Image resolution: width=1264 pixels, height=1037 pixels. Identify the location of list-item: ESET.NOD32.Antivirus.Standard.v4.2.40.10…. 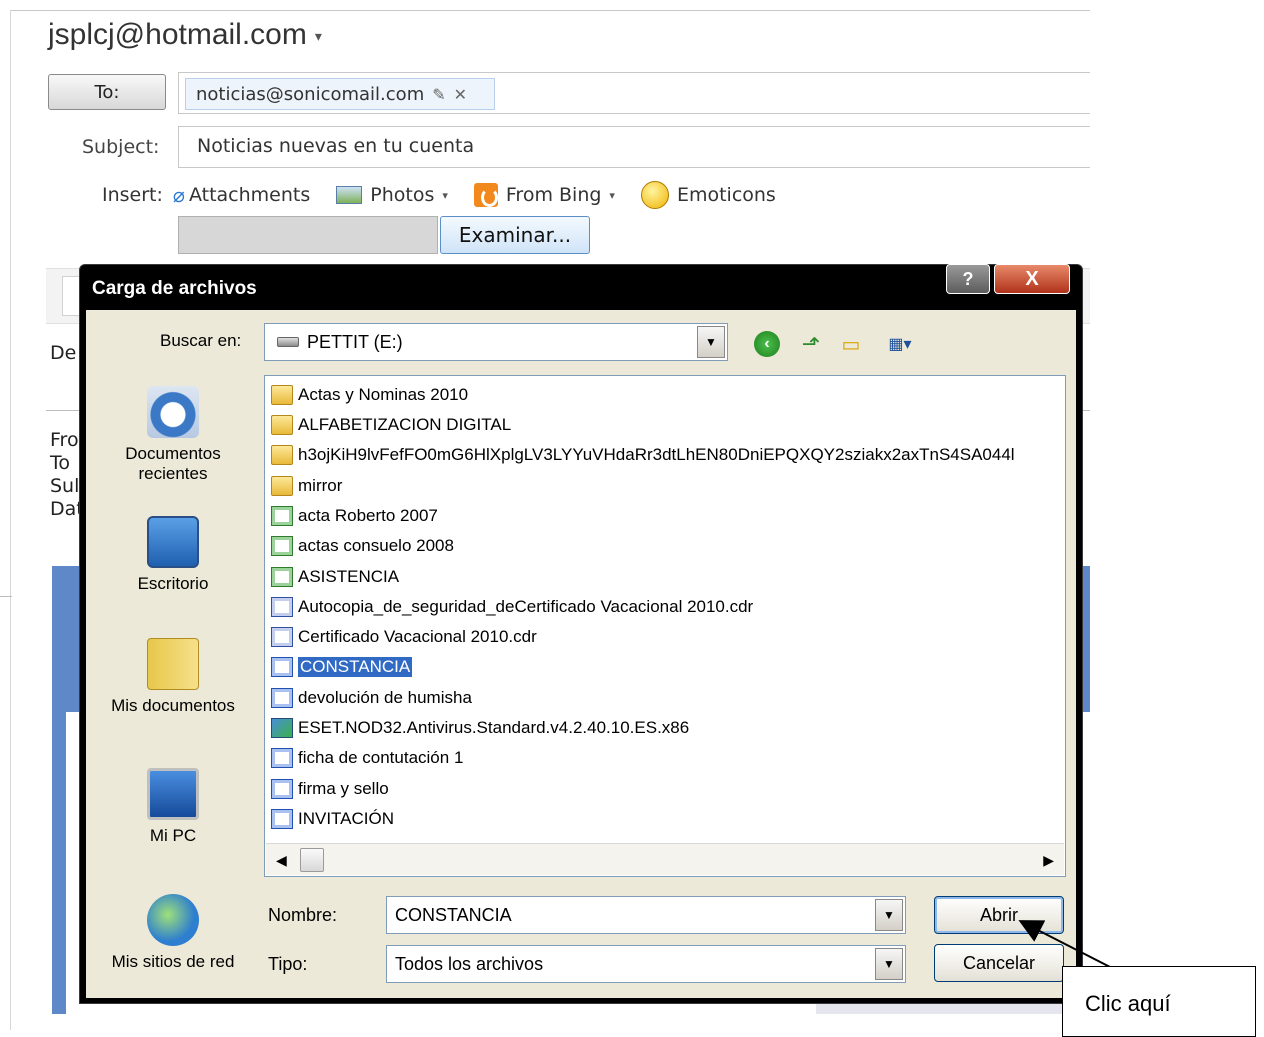
(480, 727).